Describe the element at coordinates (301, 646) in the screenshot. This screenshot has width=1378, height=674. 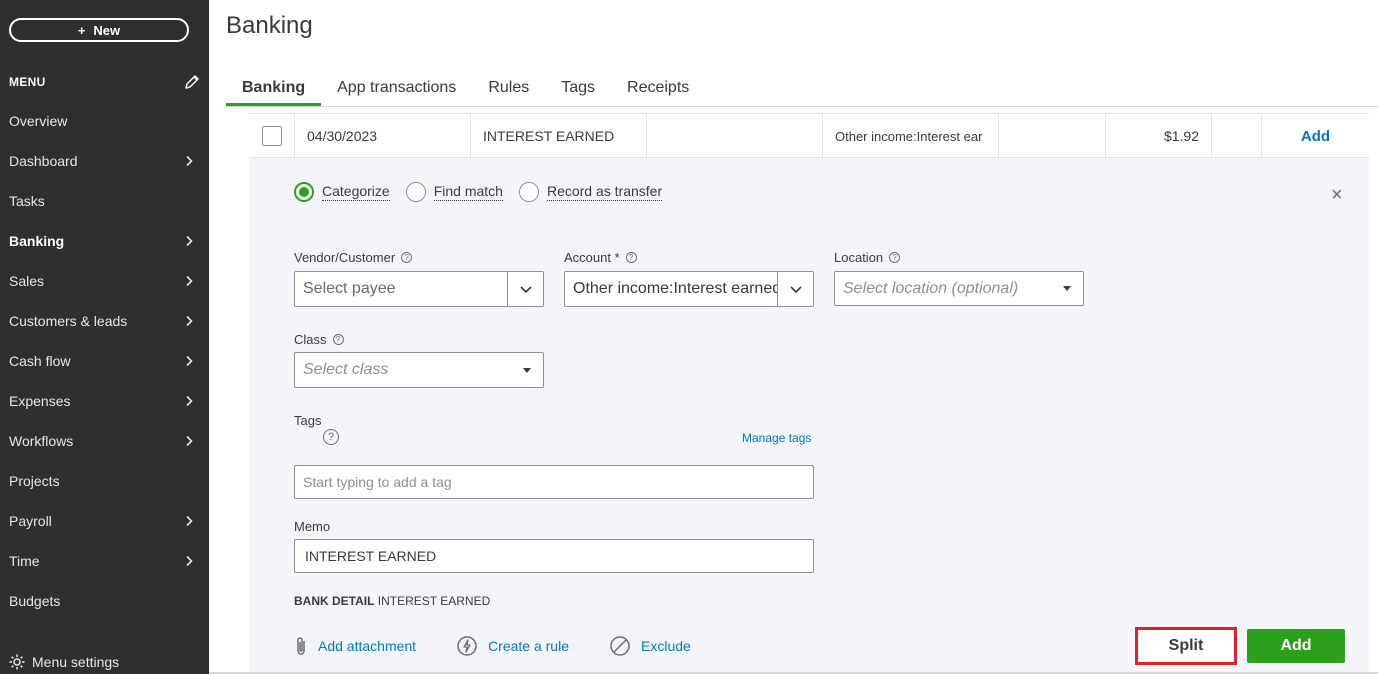
I see `paperclip-icon` at that location.